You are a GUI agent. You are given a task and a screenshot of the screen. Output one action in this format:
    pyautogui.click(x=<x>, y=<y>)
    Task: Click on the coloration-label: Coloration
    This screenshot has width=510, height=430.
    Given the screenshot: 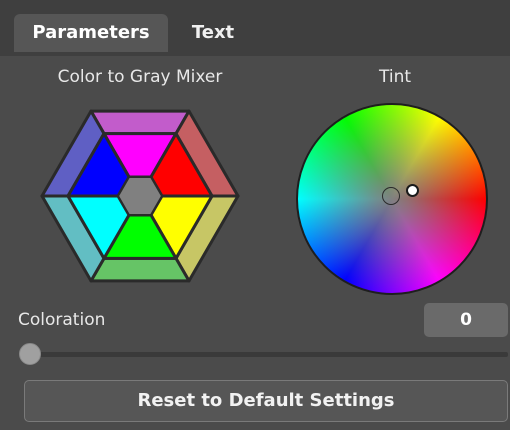 What is the action you would take?
    pyautogui.click(x=62, y=320)
    